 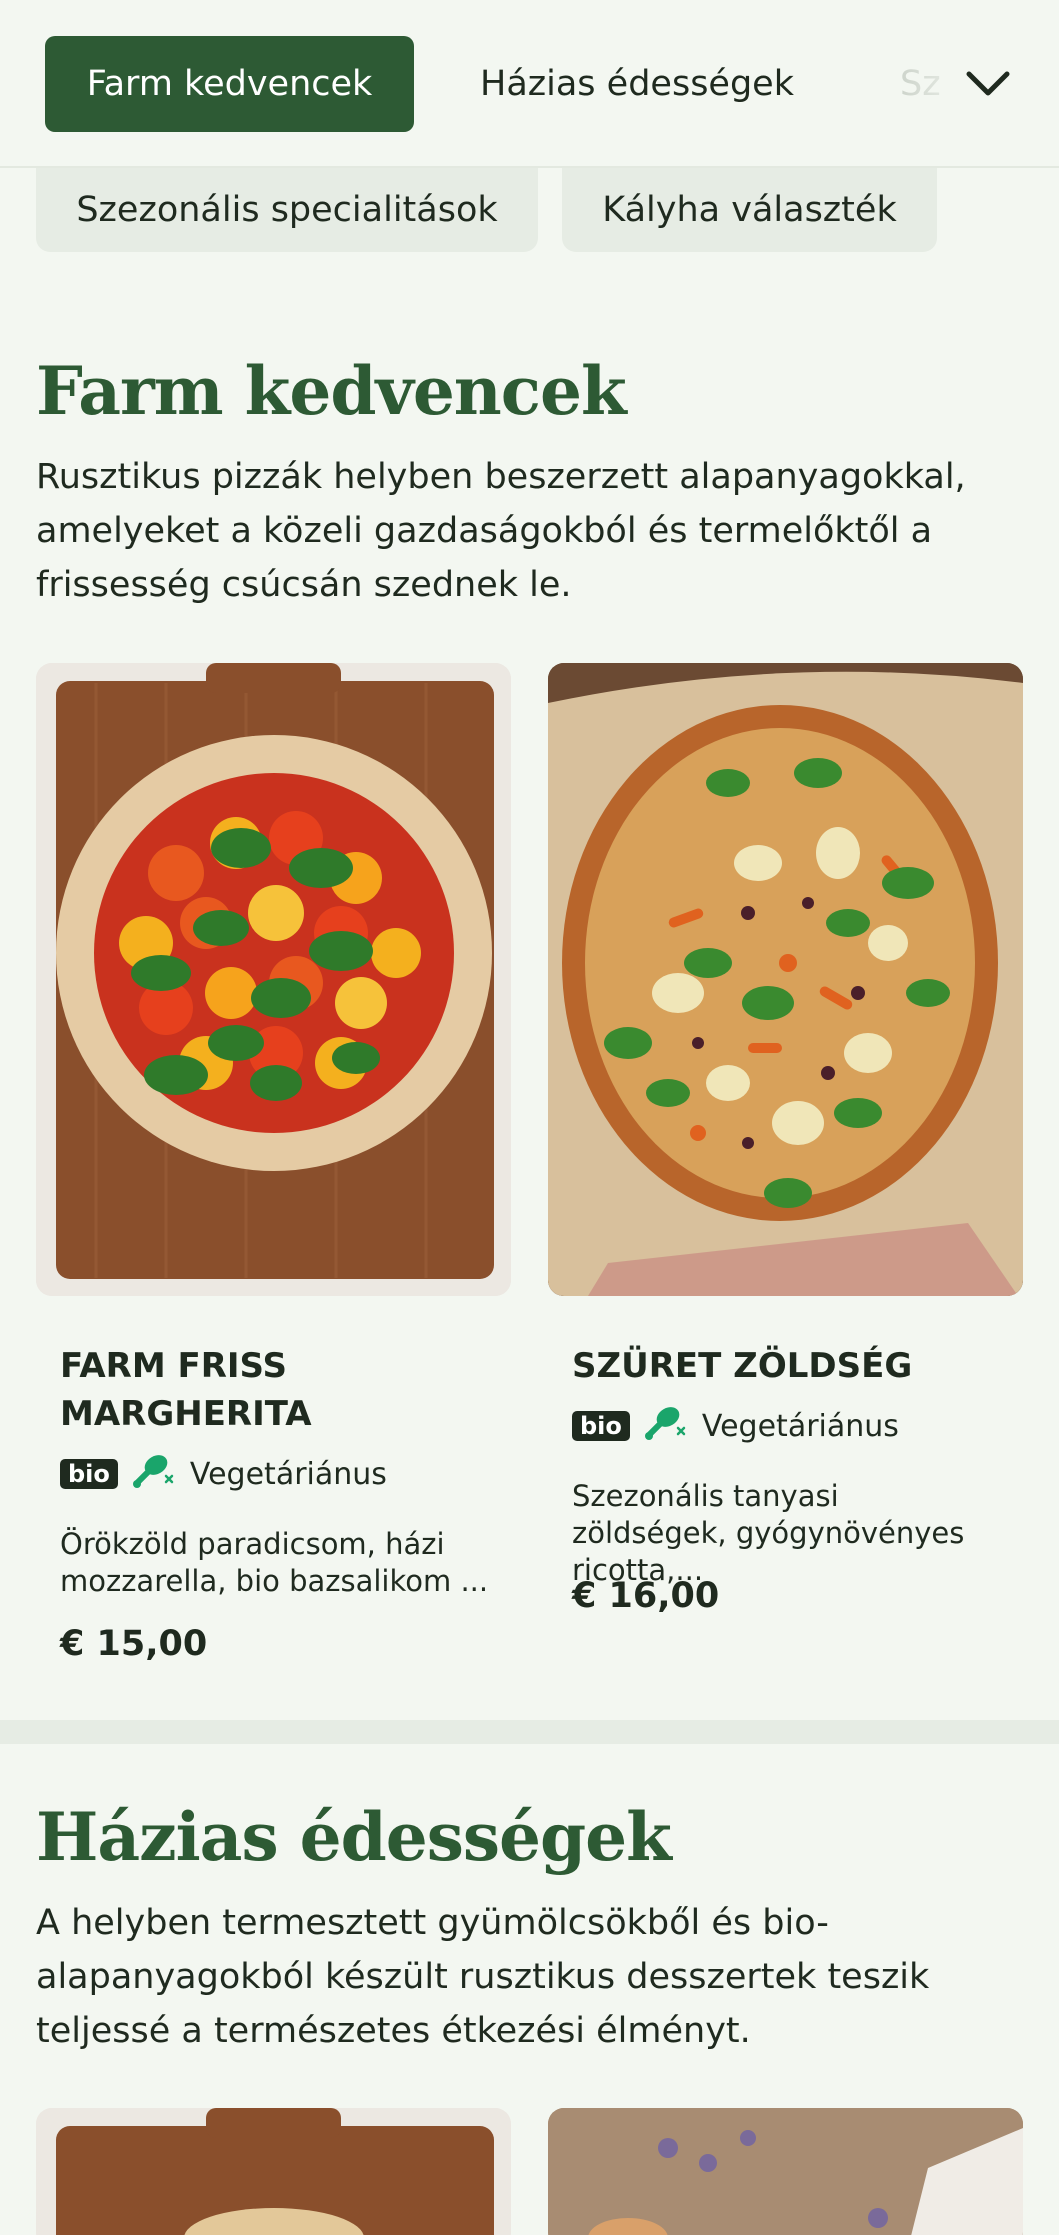 What do you see at coordinates (287, 210) in the screenshot?
I see `chip-szezonalis-specialitasok: Szezonális specialitások` at bounding box center [287, 210].